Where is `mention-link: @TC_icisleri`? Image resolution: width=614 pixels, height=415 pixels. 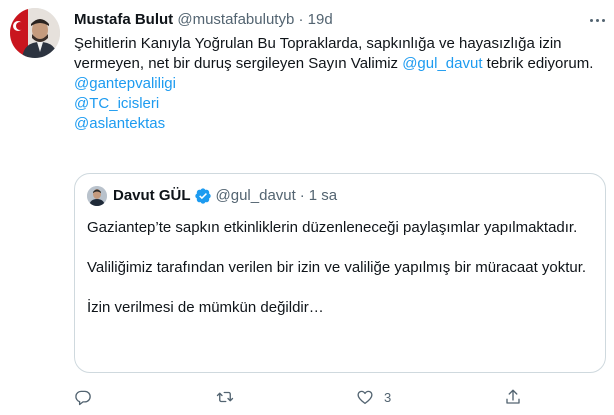 mention-link: @TC_icisleri is located at coordinates (339, 104).